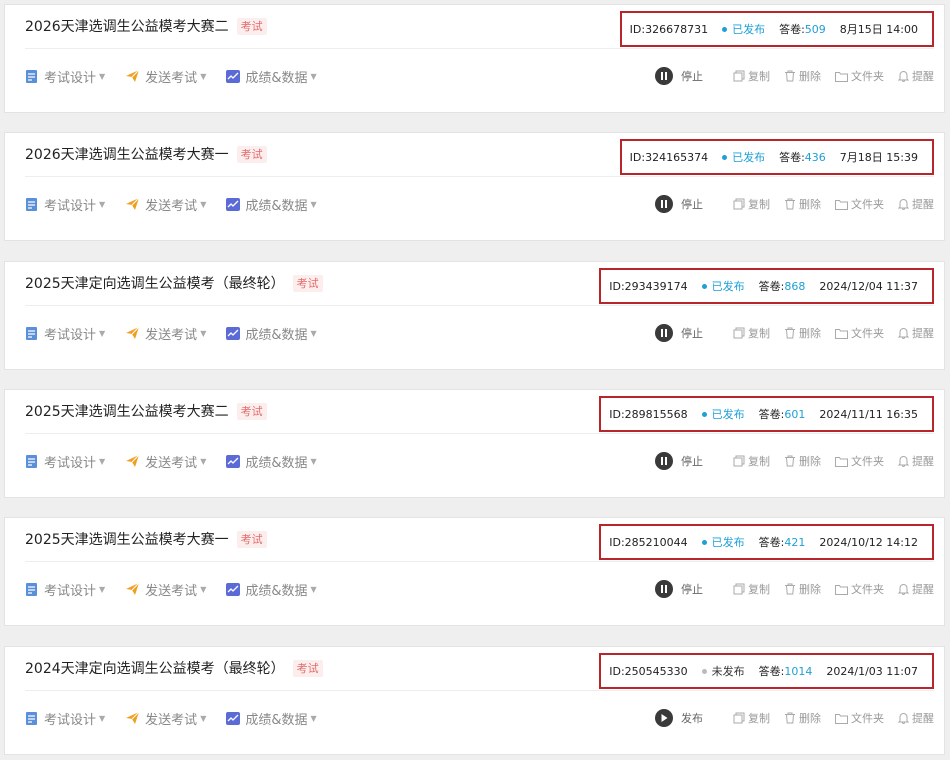 The image size is (950, 760). What do you see at coordinates (794, 286) in the screenshot?
I see `answer-count-value: 868` at bounding box center [794, 286].